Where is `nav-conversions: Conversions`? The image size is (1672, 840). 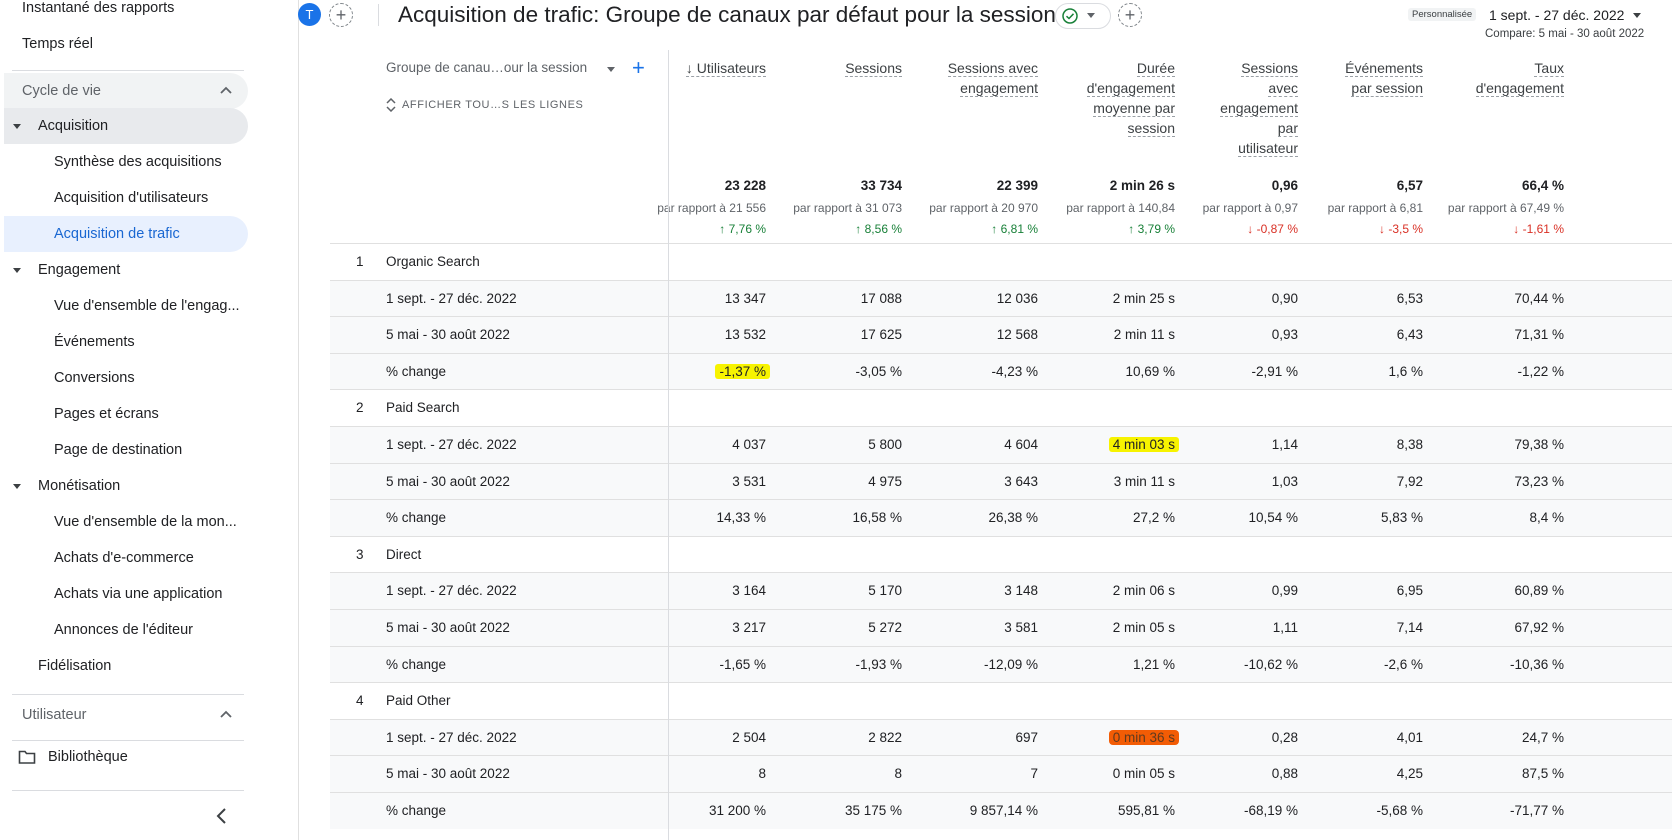 nav-conversions: Conversions is located at coordinates (94, 378).